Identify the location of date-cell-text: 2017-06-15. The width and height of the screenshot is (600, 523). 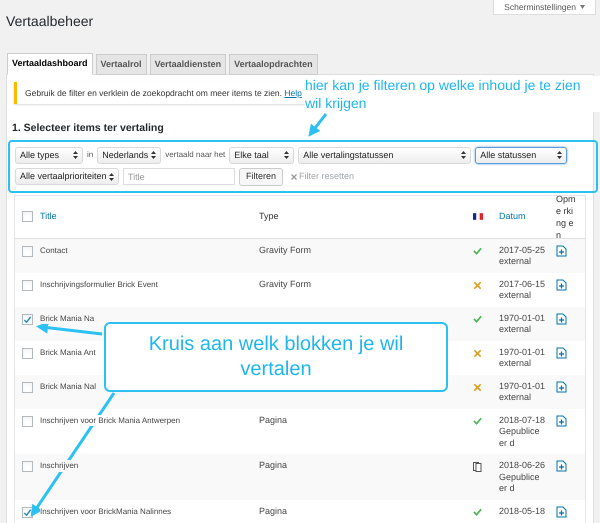
(522, 284).